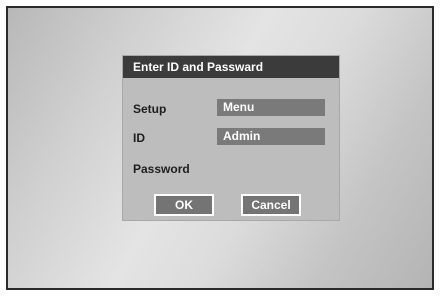  What do you see at coordinates (184, 205) in the screenshot?
I see `ok-button: OK` at bounding box center [184, 205].